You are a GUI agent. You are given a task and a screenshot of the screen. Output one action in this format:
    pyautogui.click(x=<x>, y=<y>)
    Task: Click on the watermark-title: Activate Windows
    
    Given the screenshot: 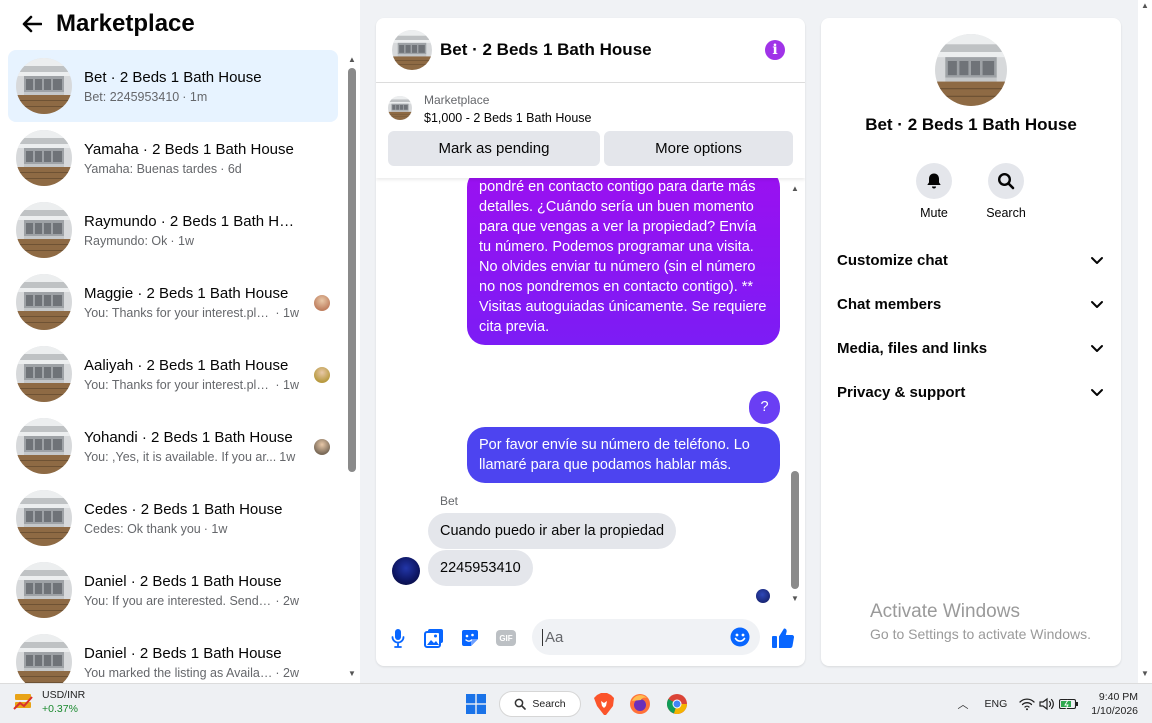 What is the action you would take?
    pyautogui.click(x=945, y=611)
    